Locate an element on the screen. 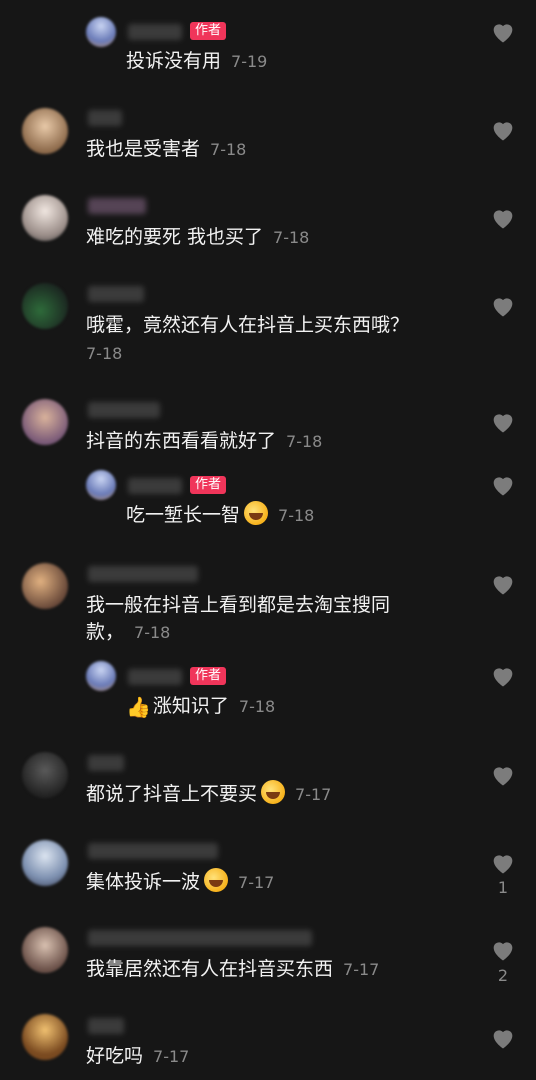  comment-body: 吃一堑长一智 is located at coordinates (183, 515).